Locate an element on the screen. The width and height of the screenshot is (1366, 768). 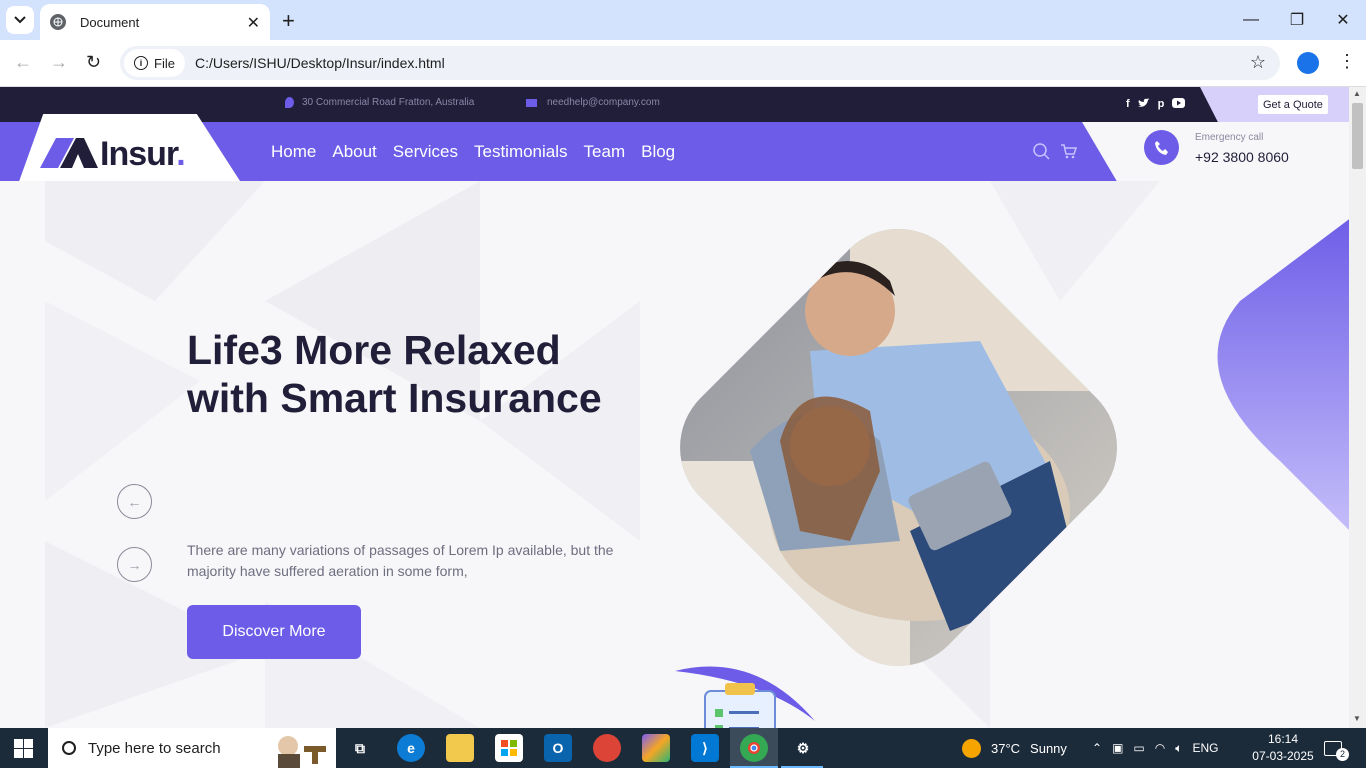
nav-services: Services is located at coordinates (425, 152).